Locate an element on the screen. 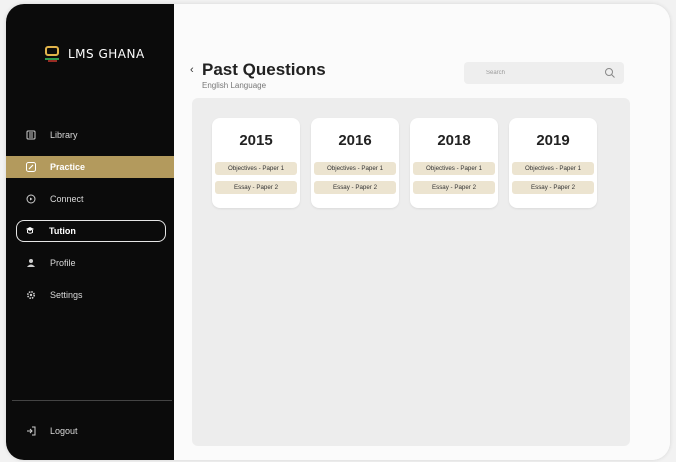 The image size is (676, 462). logo-text: LMS GHANA is located at coordinates (106, 54).